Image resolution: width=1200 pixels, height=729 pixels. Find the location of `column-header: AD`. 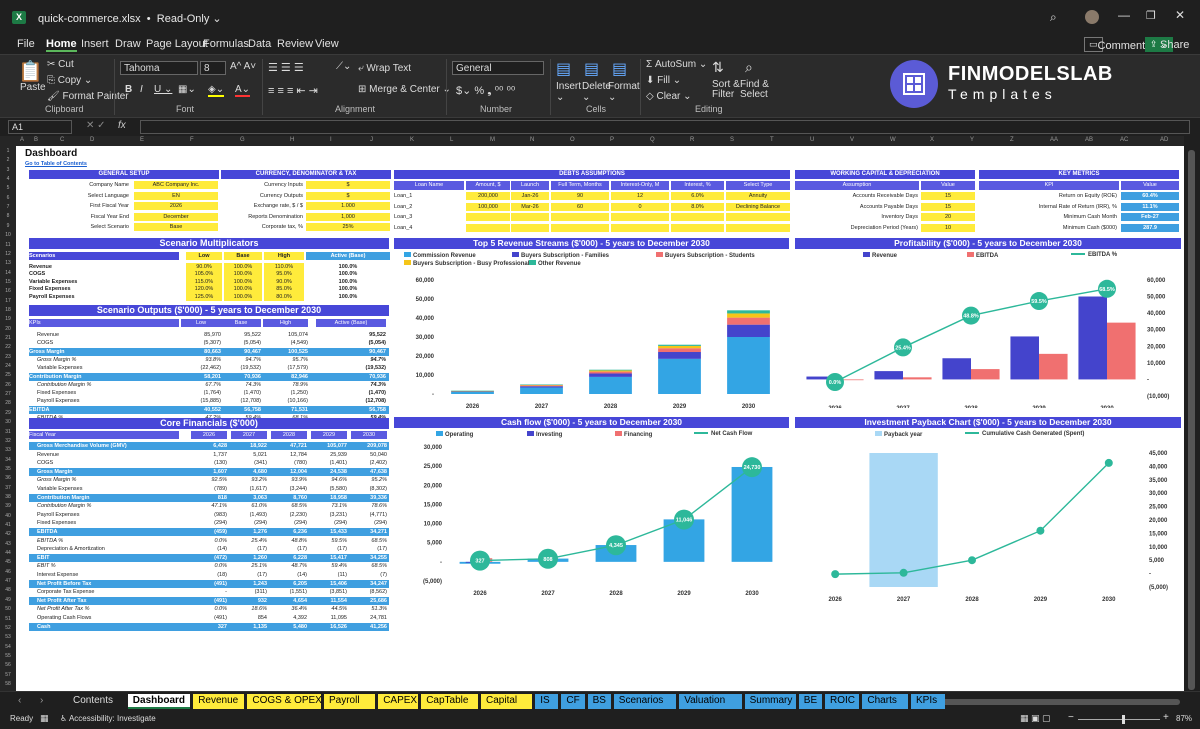

column-header: AD is located at coordinates (1164, 140).